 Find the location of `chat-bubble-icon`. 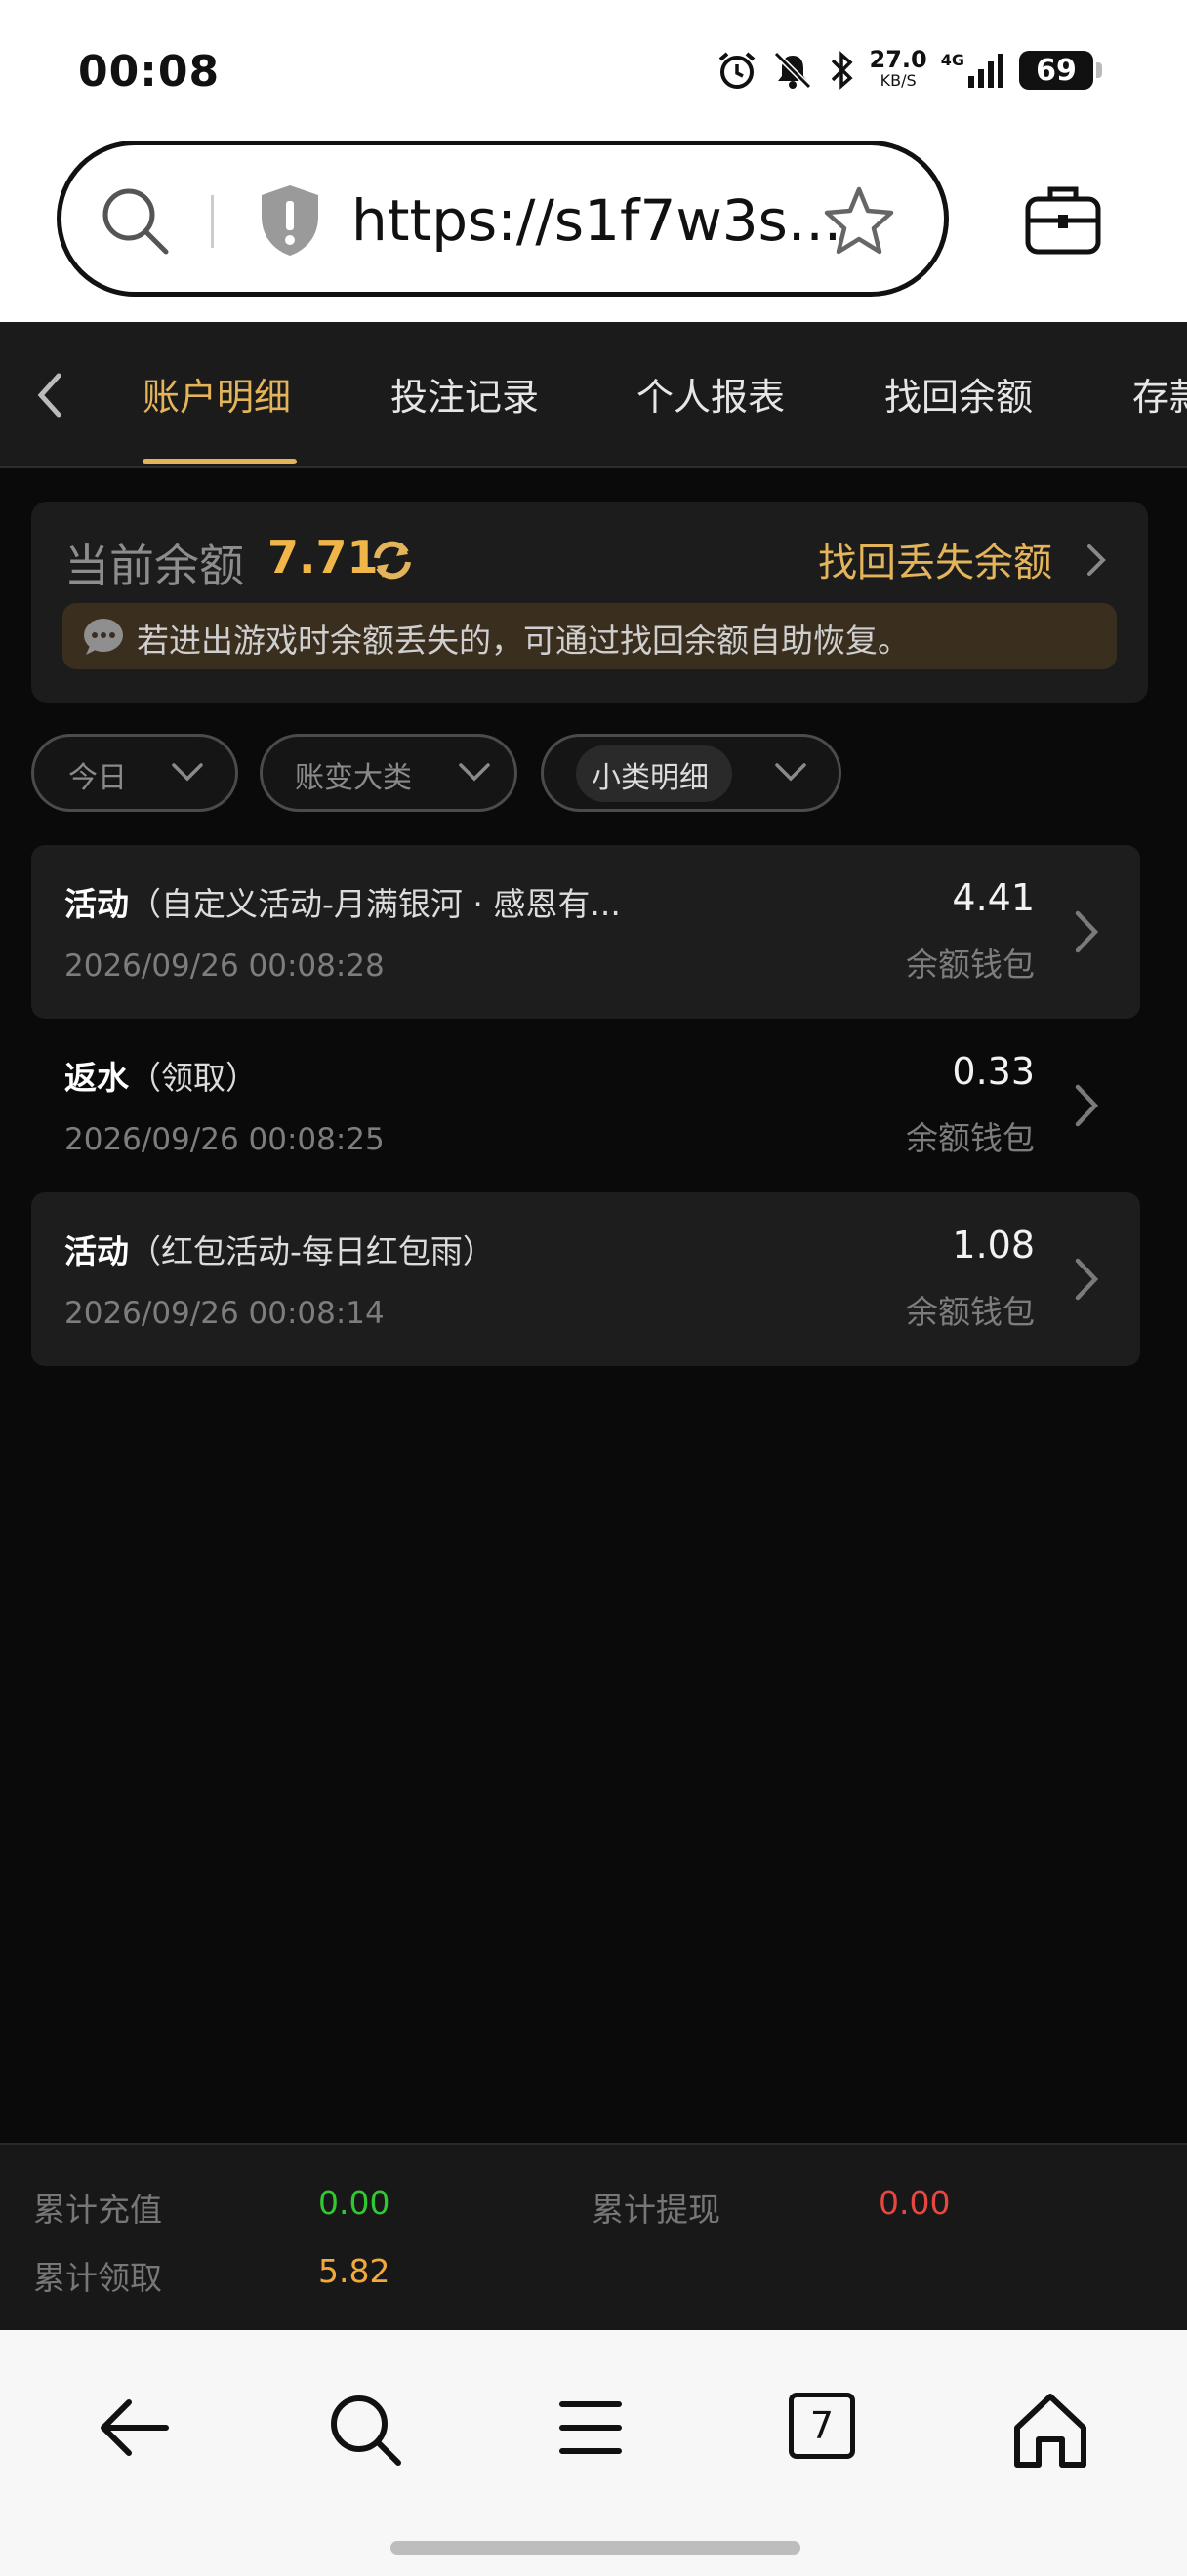

chat-bubble-icon is located at coordinates (103, 637).